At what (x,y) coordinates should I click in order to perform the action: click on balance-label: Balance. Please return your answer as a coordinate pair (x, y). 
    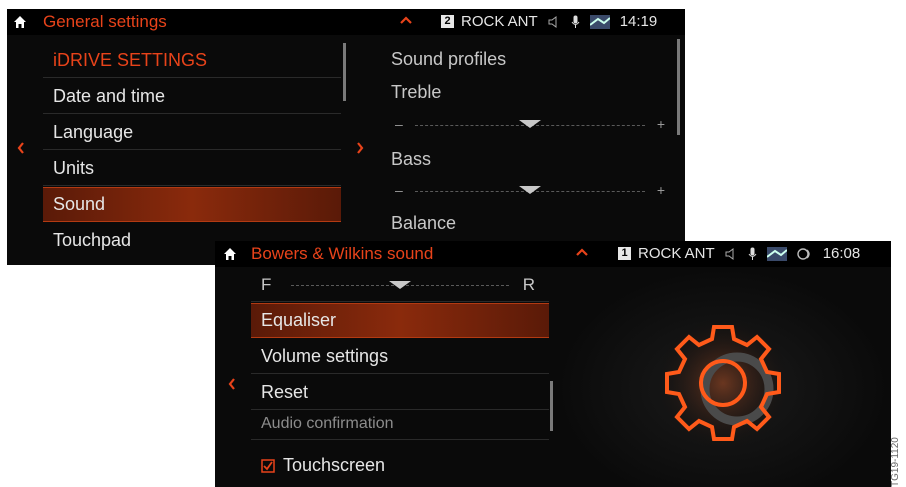
    Looking at the image, I should click on (423, 223).